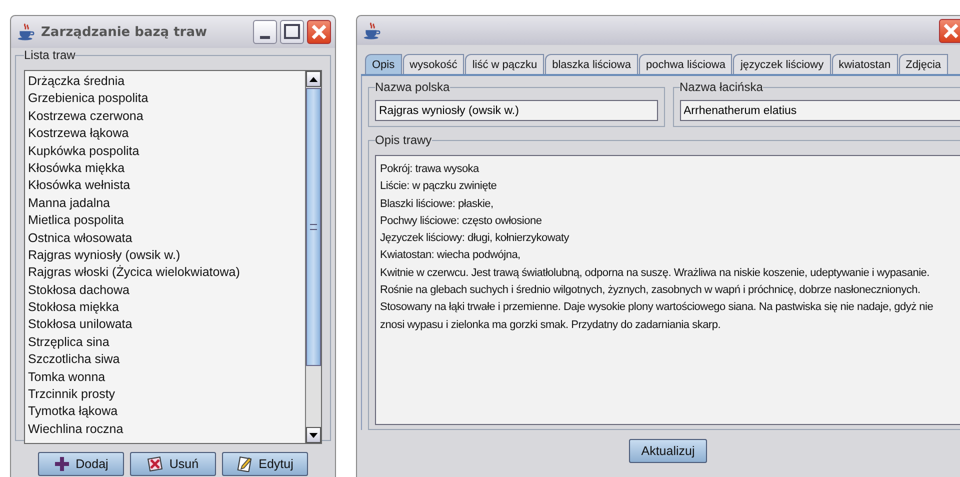 The width and height of the screenshot is (960, 477). What do you see at coordinates (437, 204) in the screenshot?
I see `text-line: Blaszki liściowe: płaskie,` at bounding box center [437, 204].